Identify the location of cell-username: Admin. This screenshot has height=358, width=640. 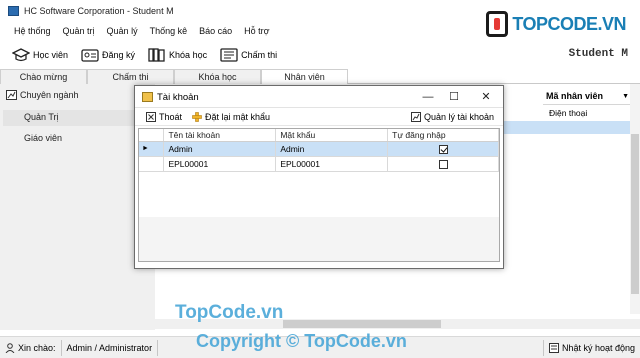
(220, 149).